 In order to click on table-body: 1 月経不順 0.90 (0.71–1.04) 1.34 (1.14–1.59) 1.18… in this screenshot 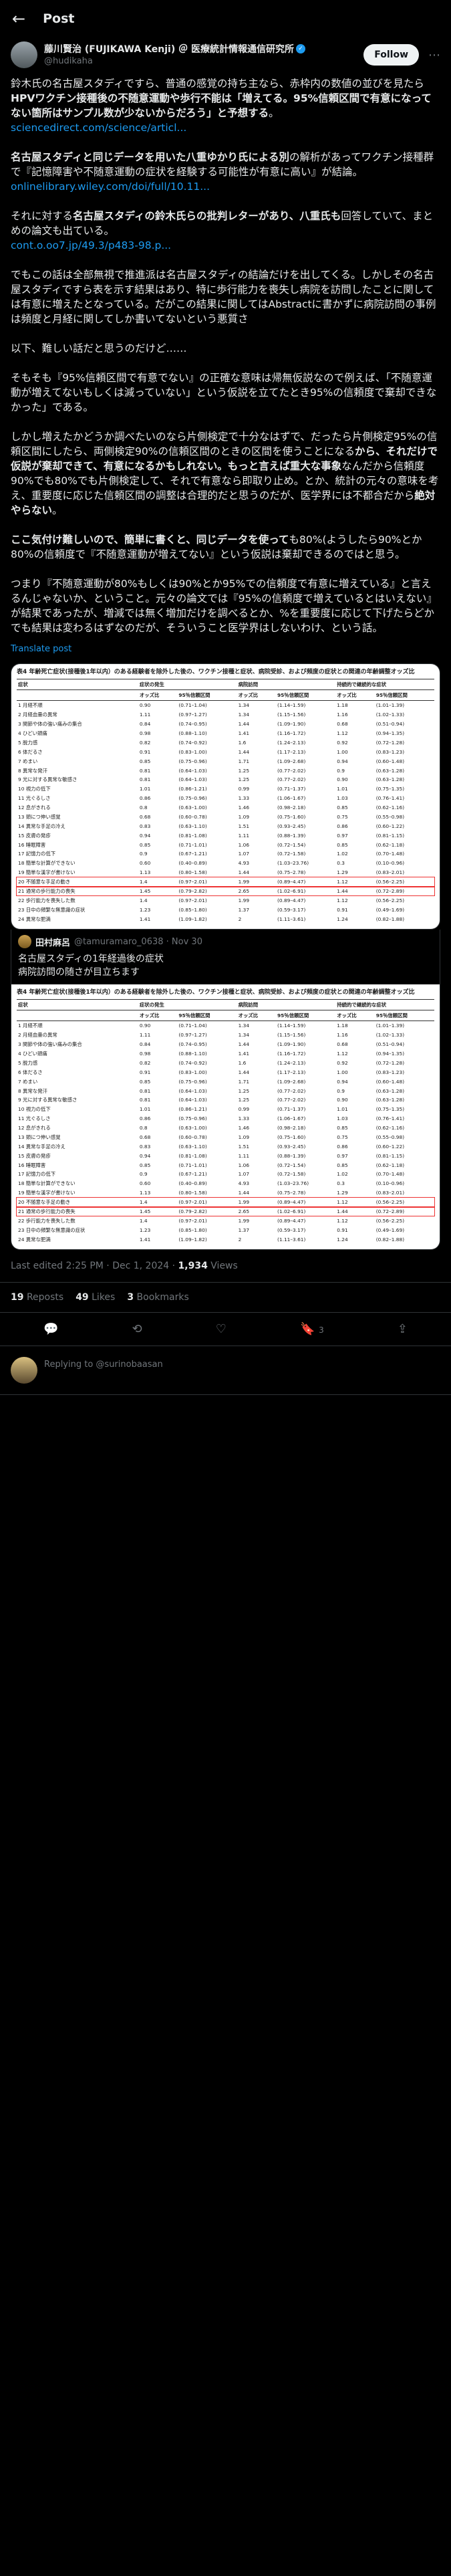, I will do `click(225, 812)`.